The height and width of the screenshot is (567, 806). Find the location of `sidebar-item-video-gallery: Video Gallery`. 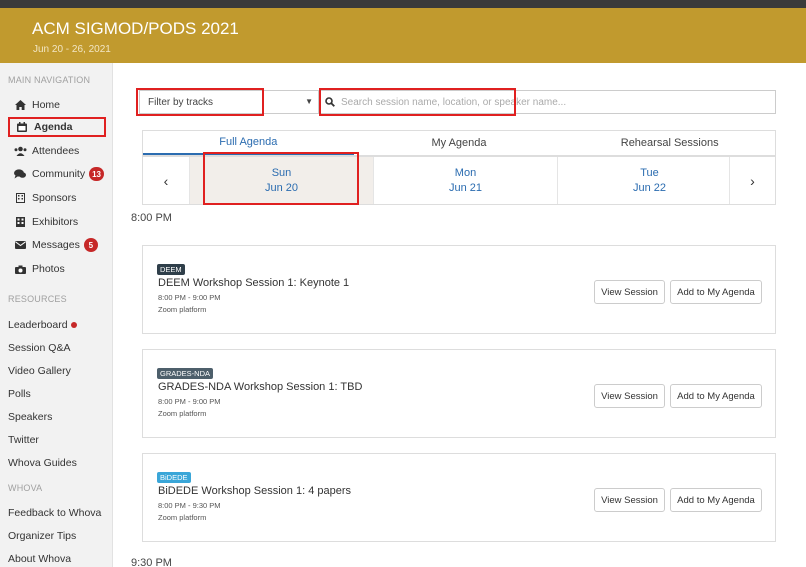

sidebar-item-video-gallery: Video Gallery is located at coordinates (39, 371).